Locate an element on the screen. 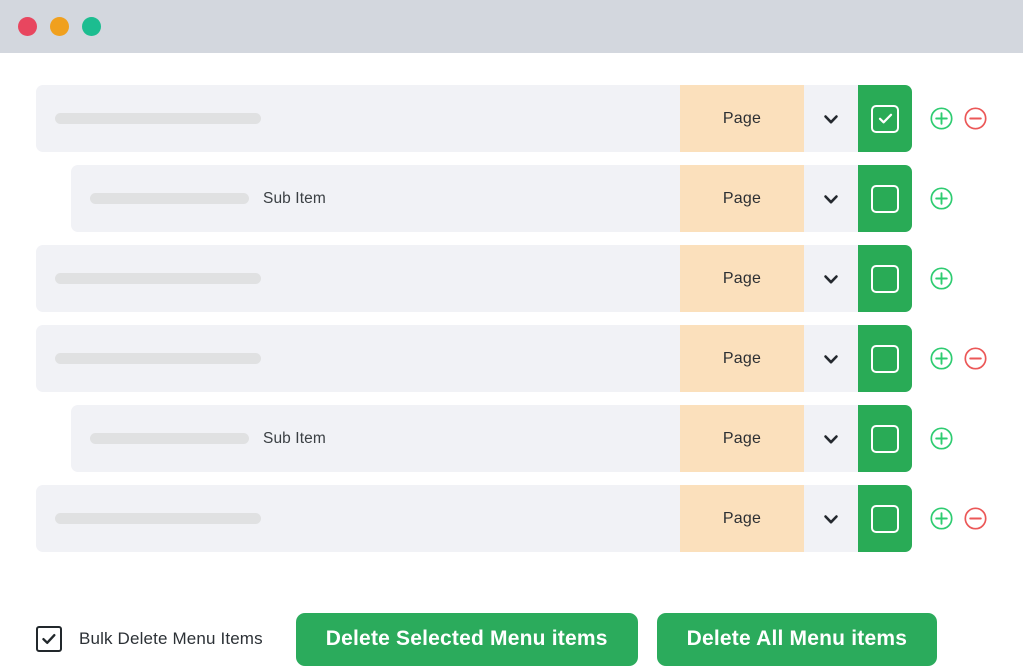  bulk-delete-checkbox is located at coordinates (49, 639).